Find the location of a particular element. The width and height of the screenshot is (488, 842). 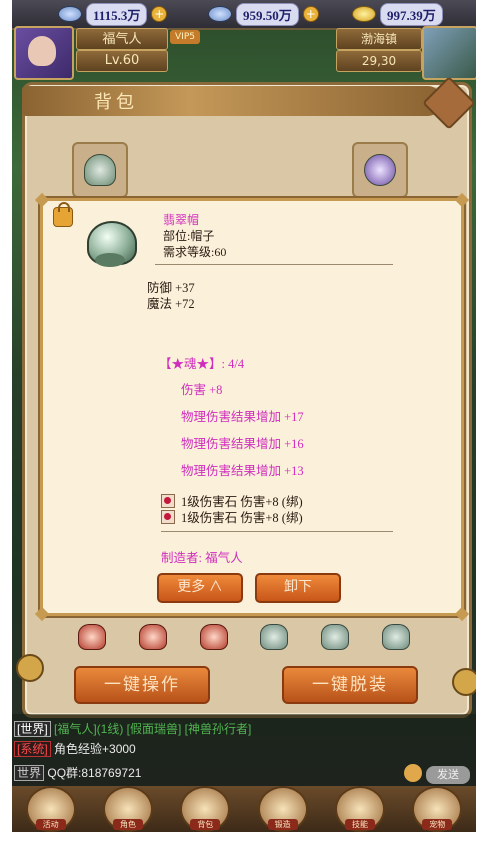

unequip-all-button: 一键脱装 is located at coordinates (350, 685).